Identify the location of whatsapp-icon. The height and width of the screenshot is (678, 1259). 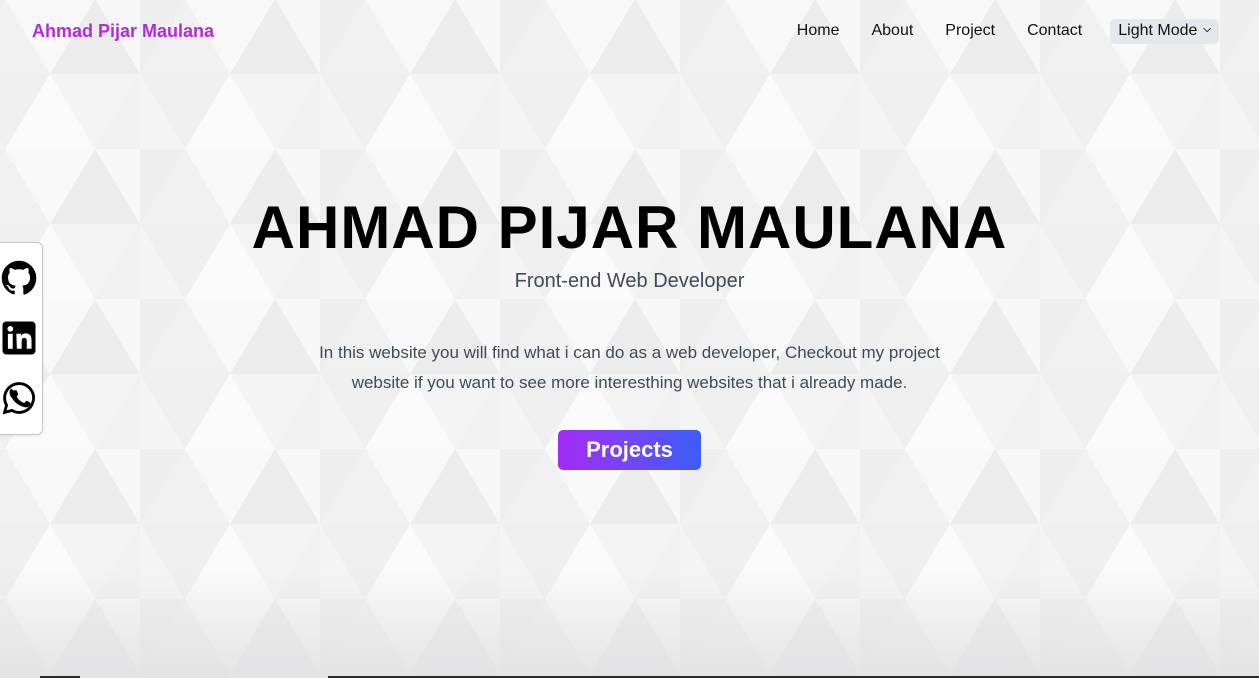
(18, 398).